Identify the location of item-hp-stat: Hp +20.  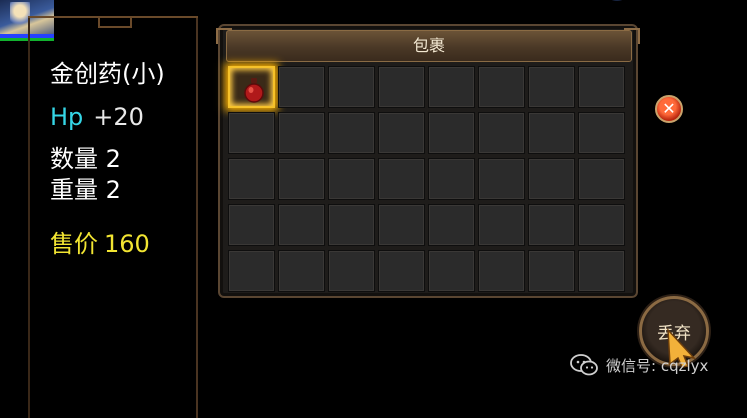
(97, 117).